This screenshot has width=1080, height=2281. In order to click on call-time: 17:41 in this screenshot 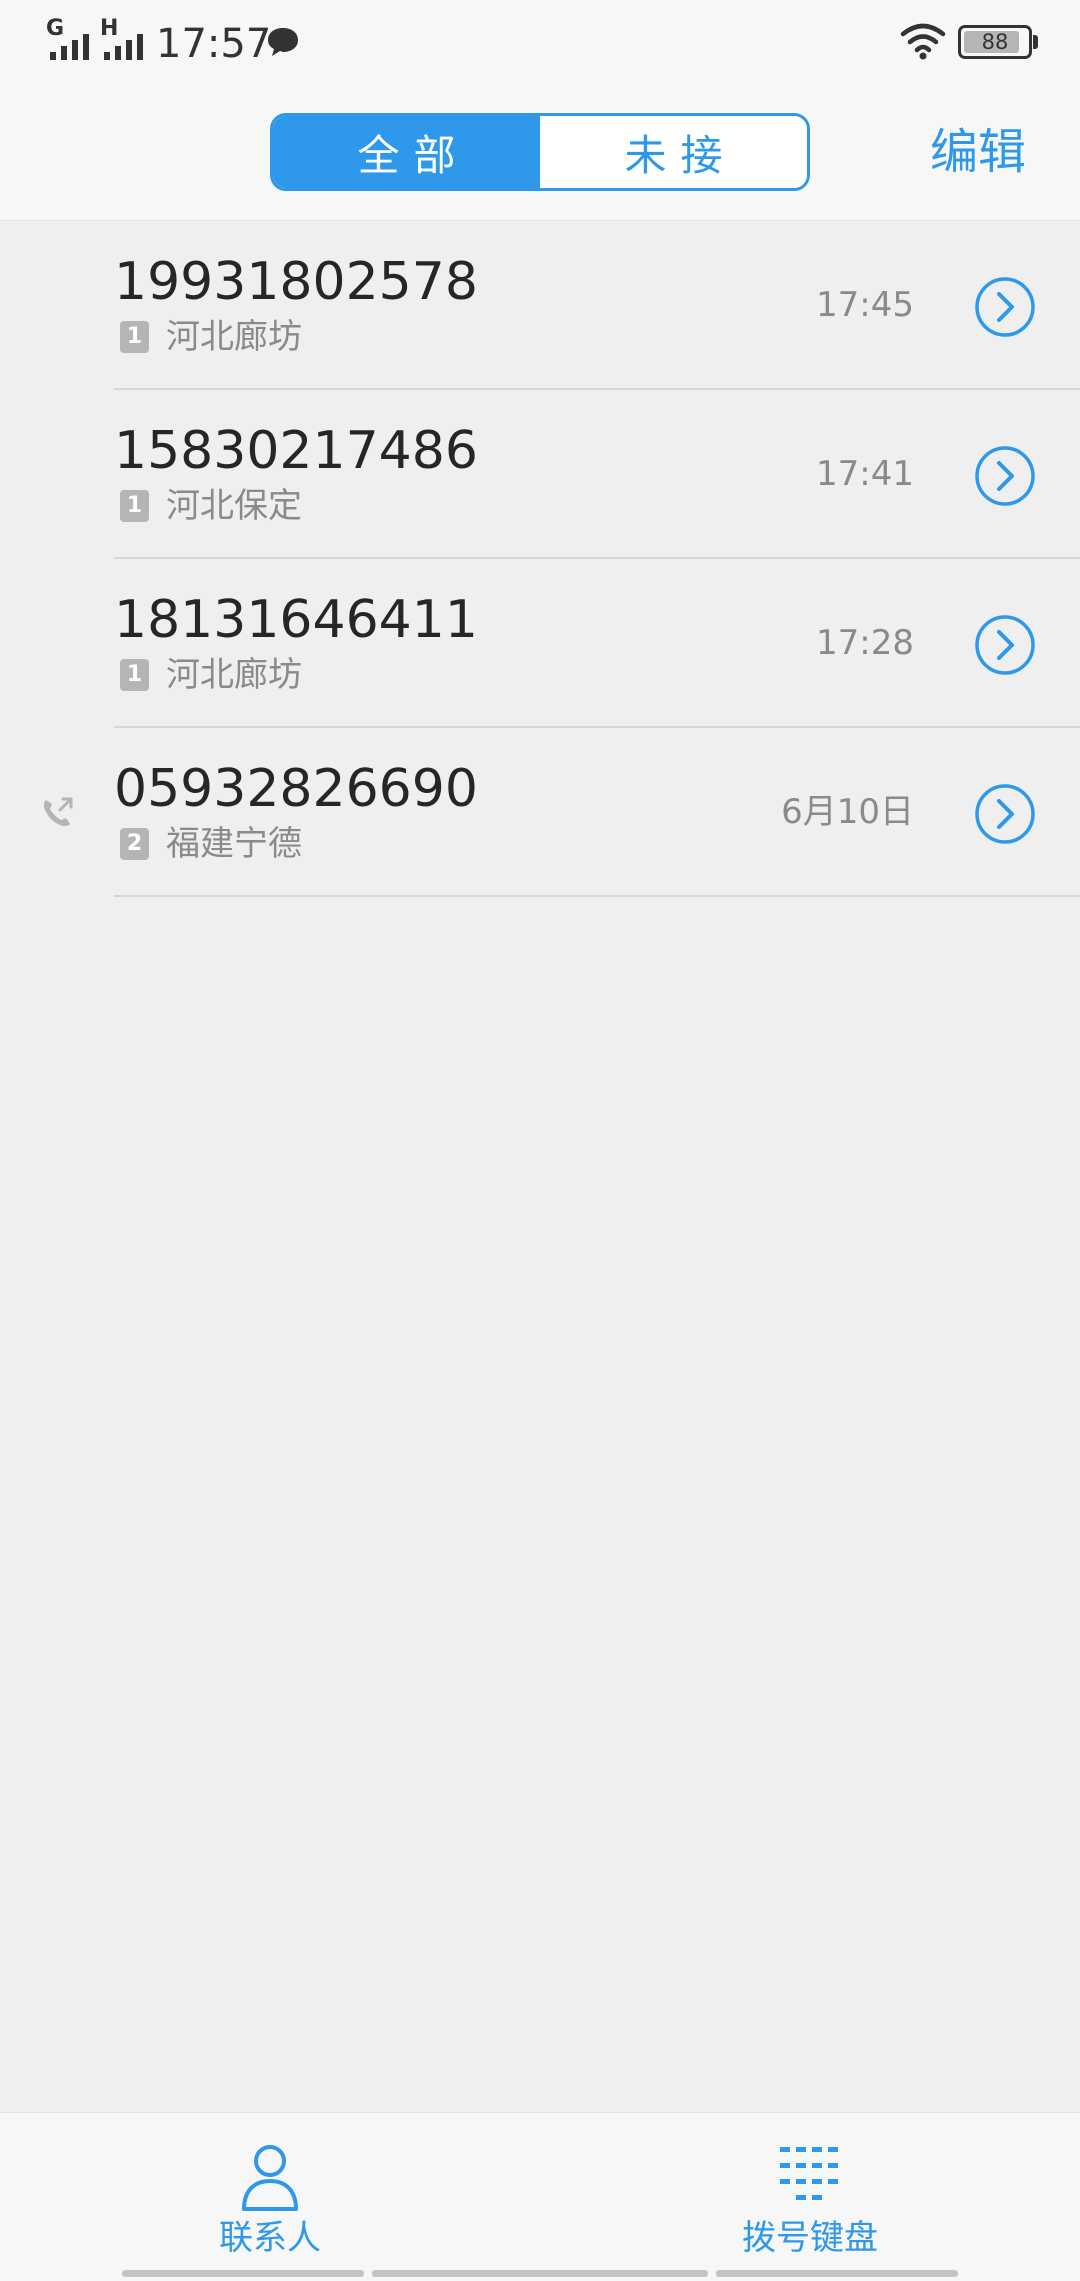, I will do `click(865, 474)`.